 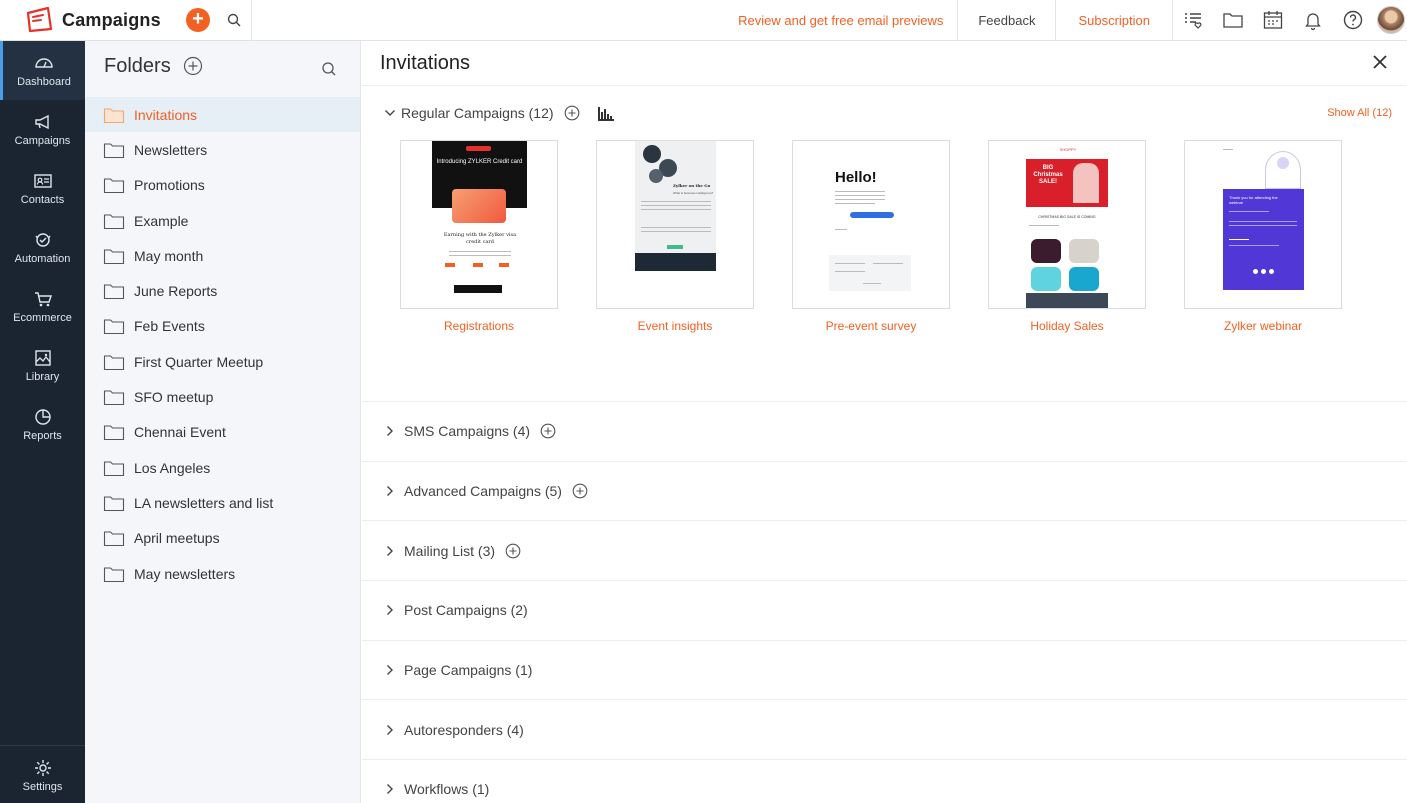 I want to click on folder-item: SFO meetup, so click(x=222, y=396).